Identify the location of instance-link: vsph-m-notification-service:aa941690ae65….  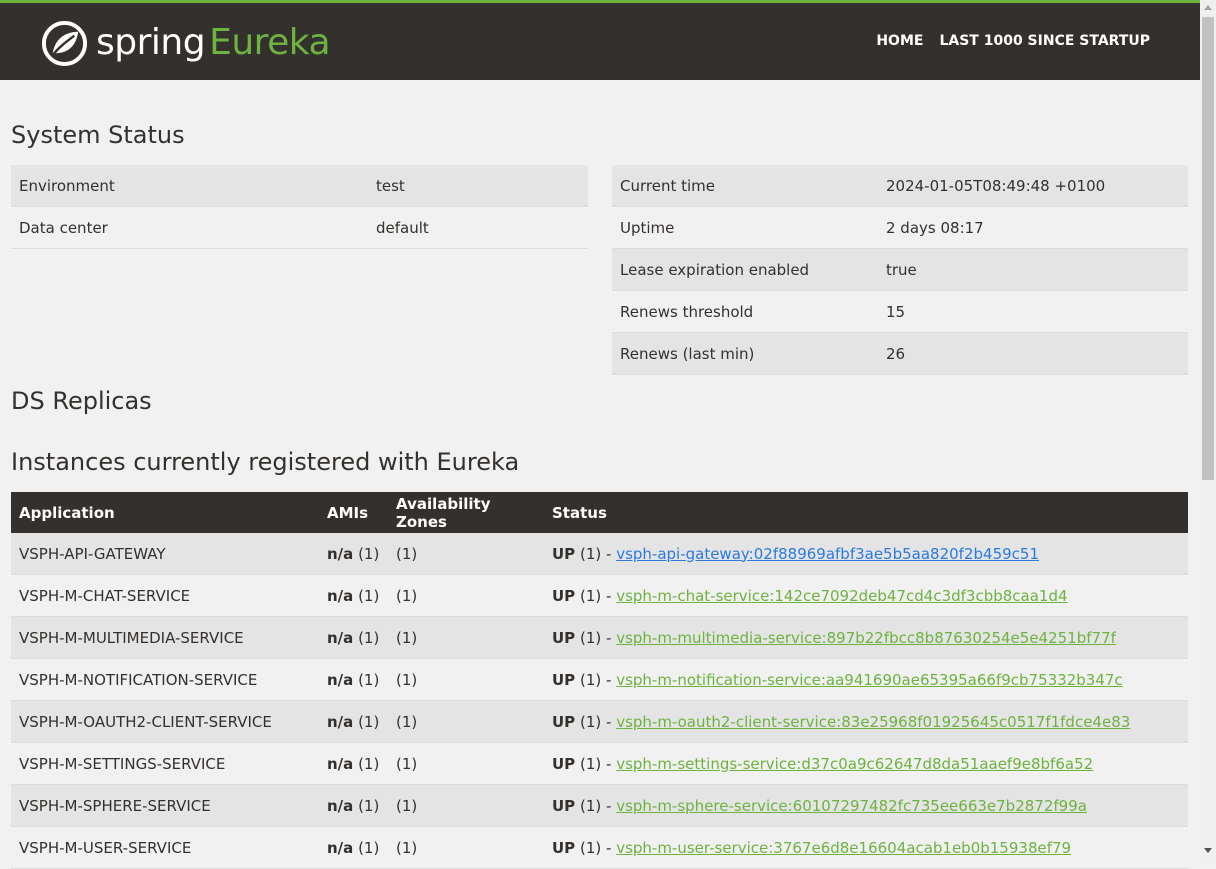
(869, 680).